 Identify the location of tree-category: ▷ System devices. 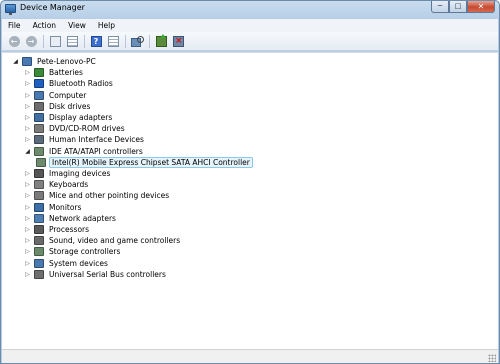
(67, 263).